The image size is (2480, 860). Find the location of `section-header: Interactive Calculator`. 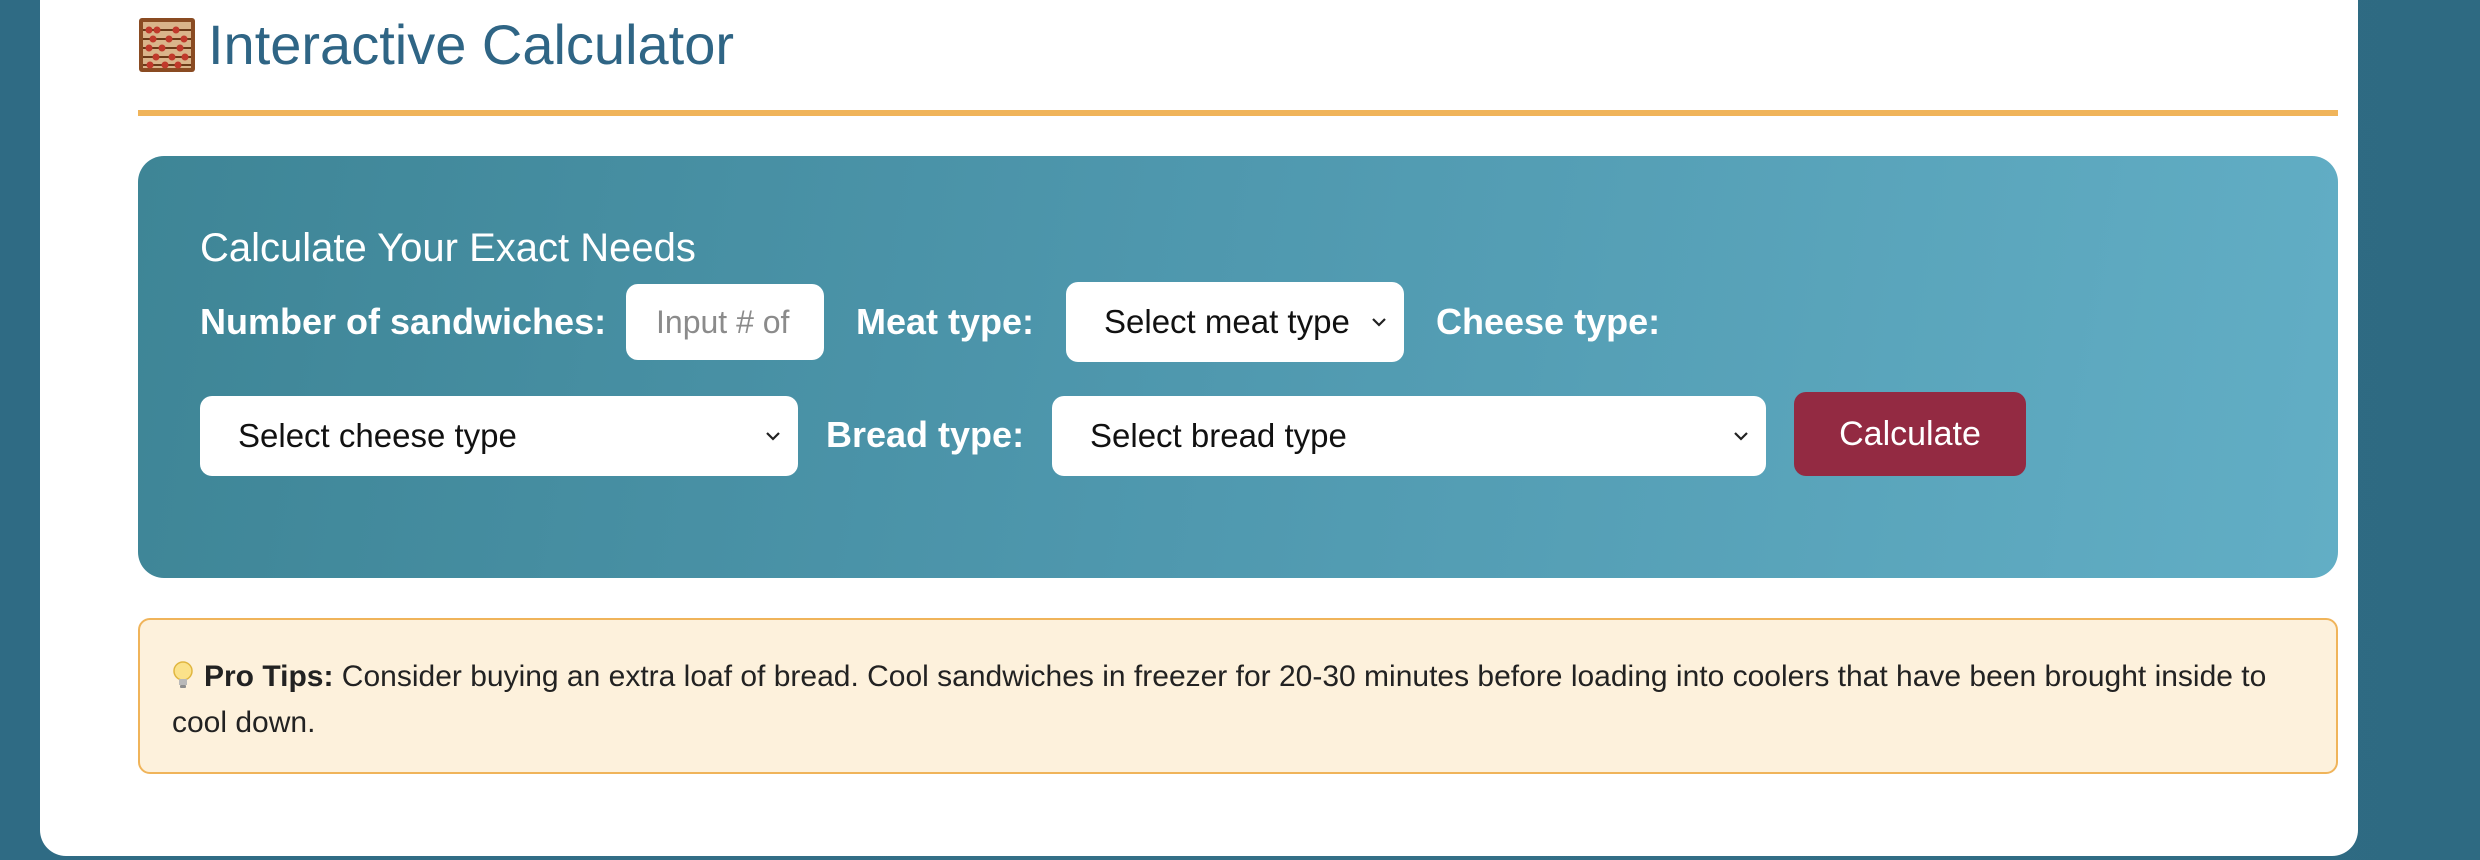

section-header: Interactive Calculator is located at coordinates (436, 45).